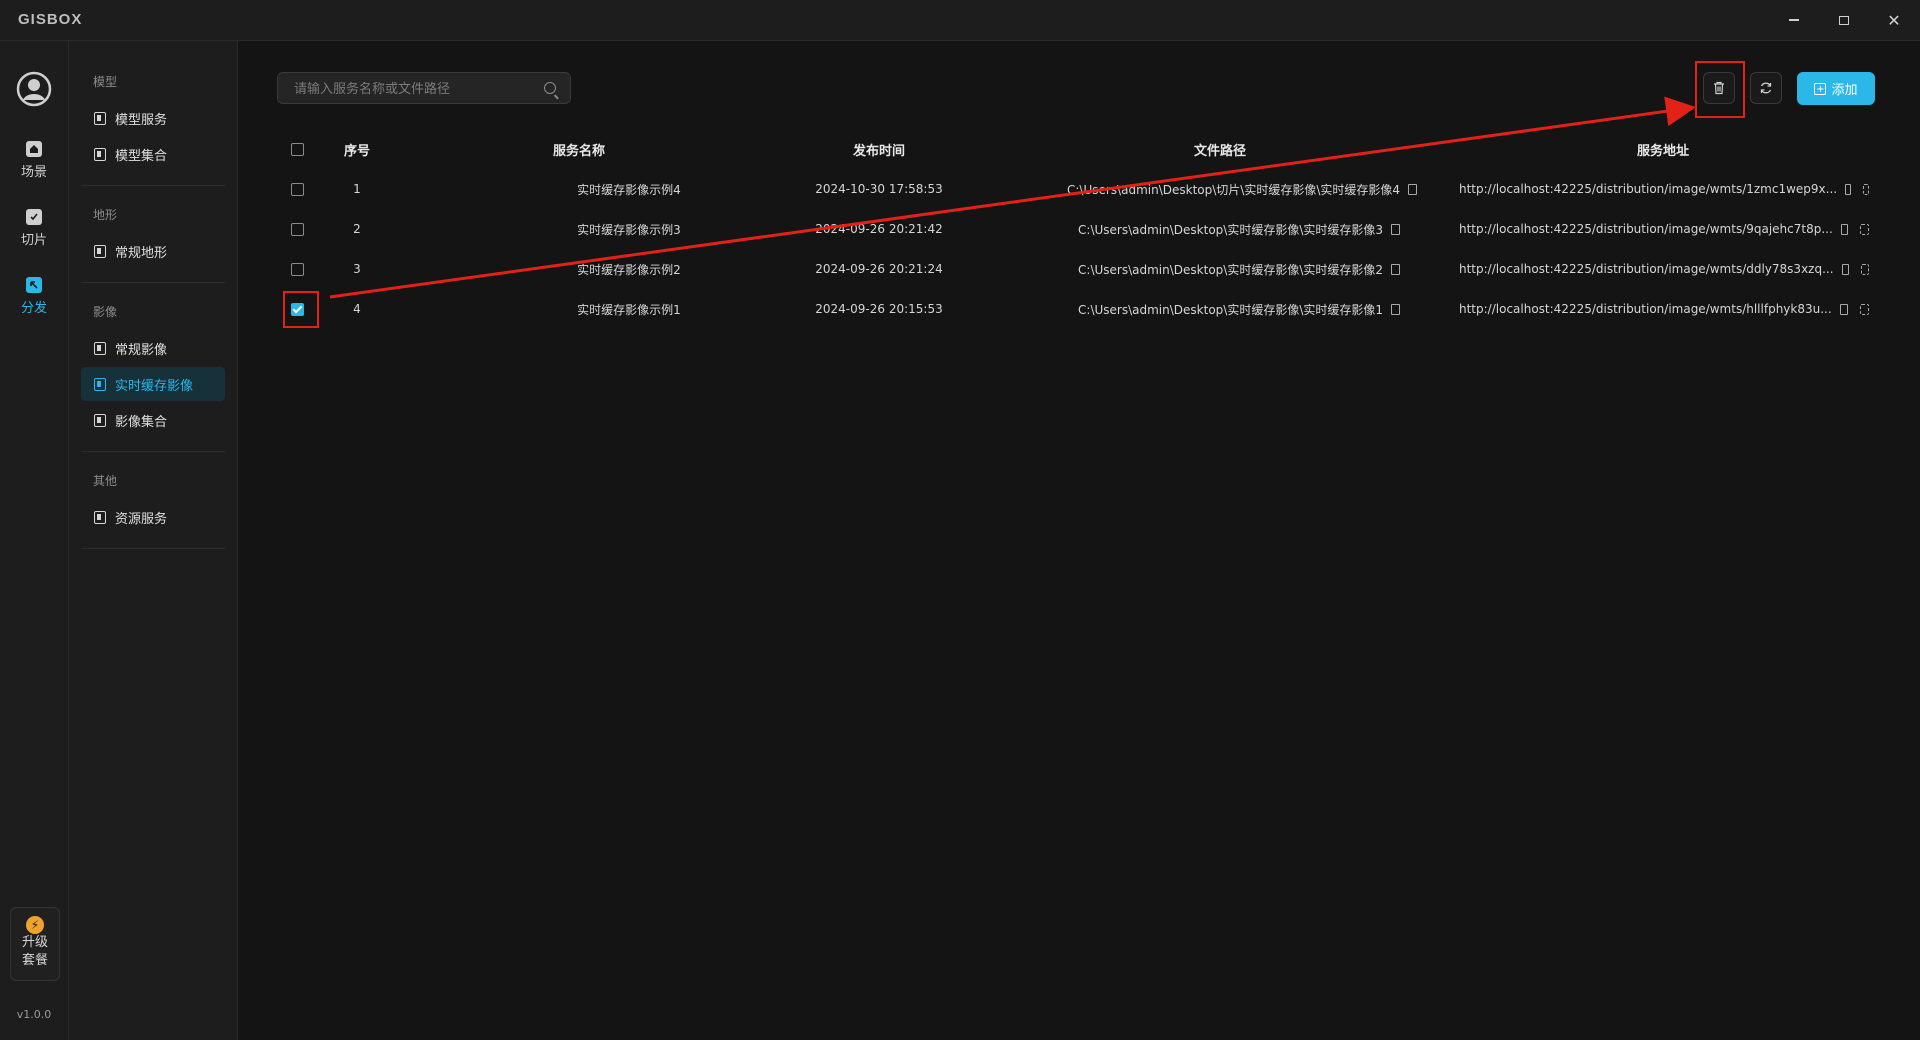 The image size is (1920, 1040). I want to click on nav-label: 常规地形, so click(141, 253).